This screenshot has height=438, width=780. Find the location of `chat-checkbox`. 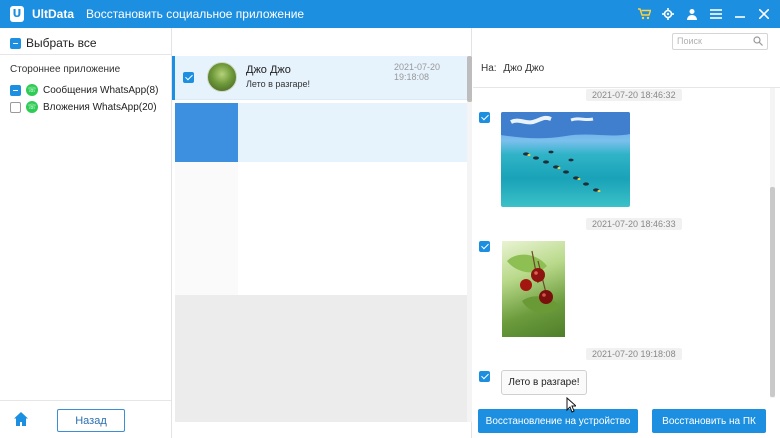

chat-checkbox is located at coordinates (188, 77).